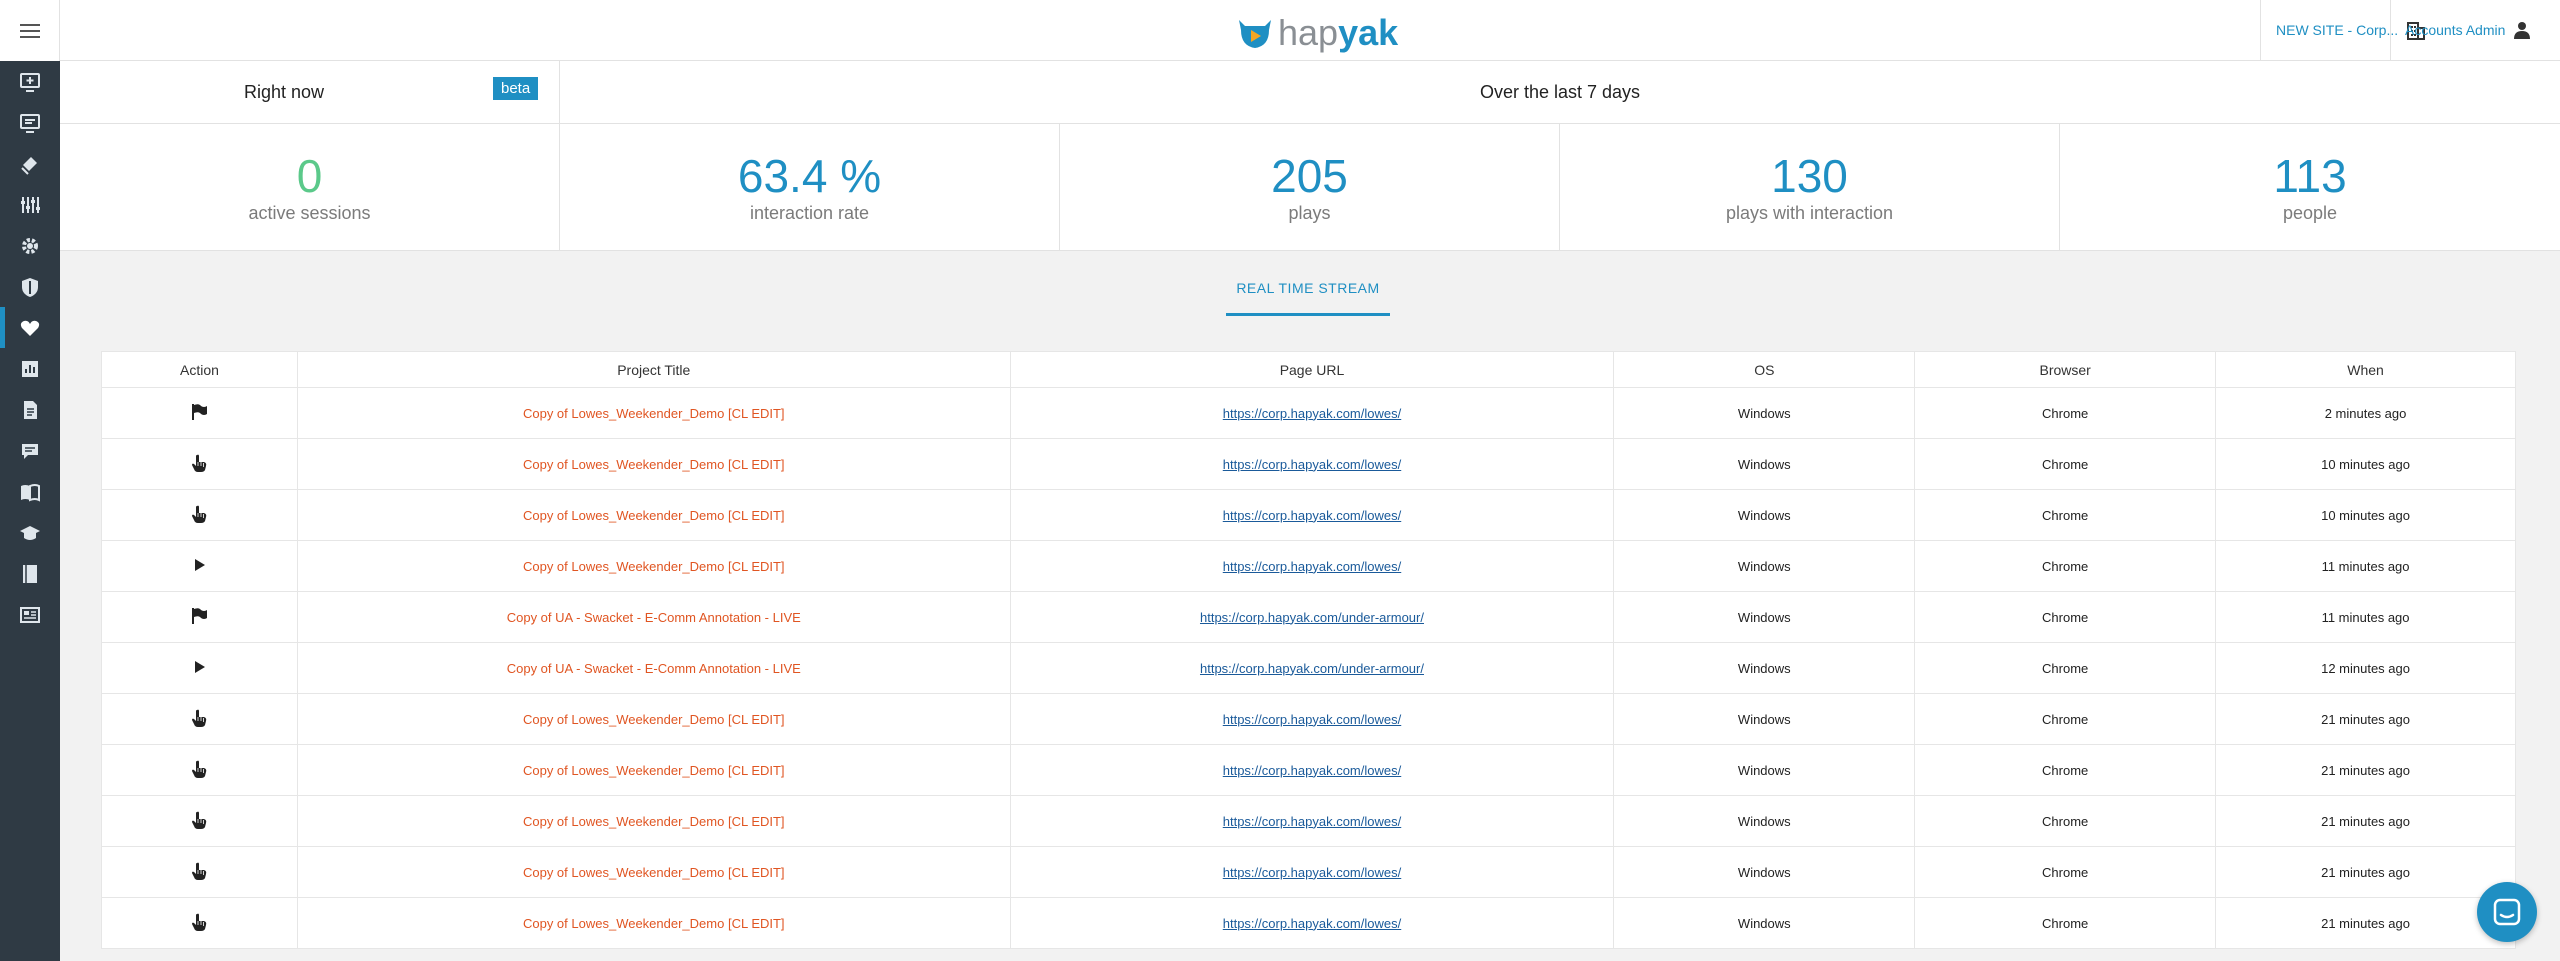 This screenshot has height=961, width=2560. I want to click on sidebar-item-gear, so click(30, 245).